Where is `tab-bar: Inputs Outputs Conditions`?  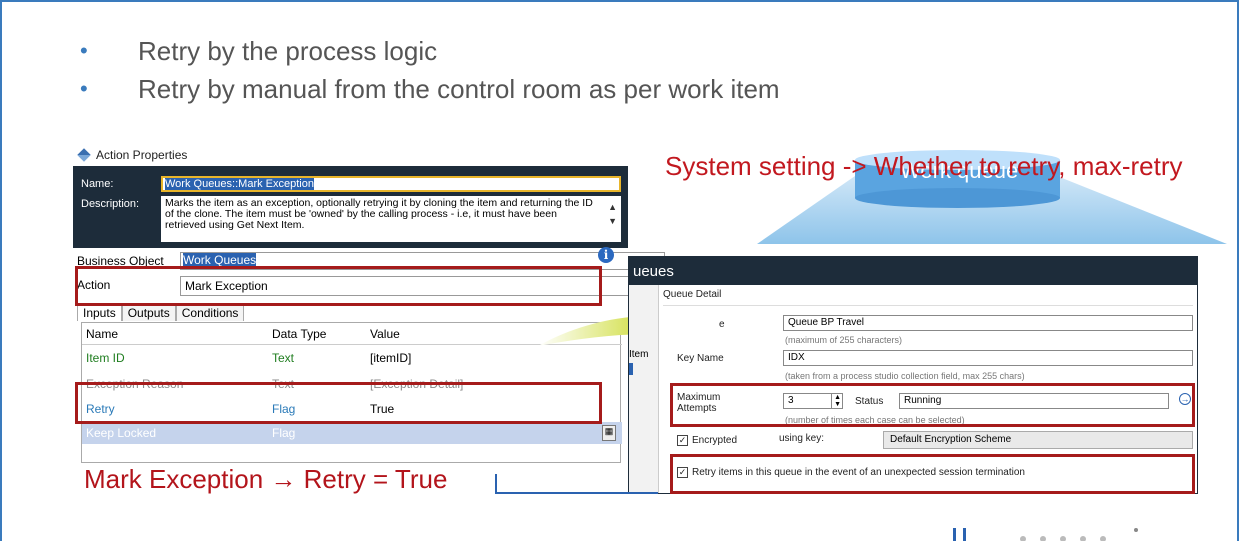 tab-bar: Inputs Outputs Conditions is located at coordinates (161, 312).